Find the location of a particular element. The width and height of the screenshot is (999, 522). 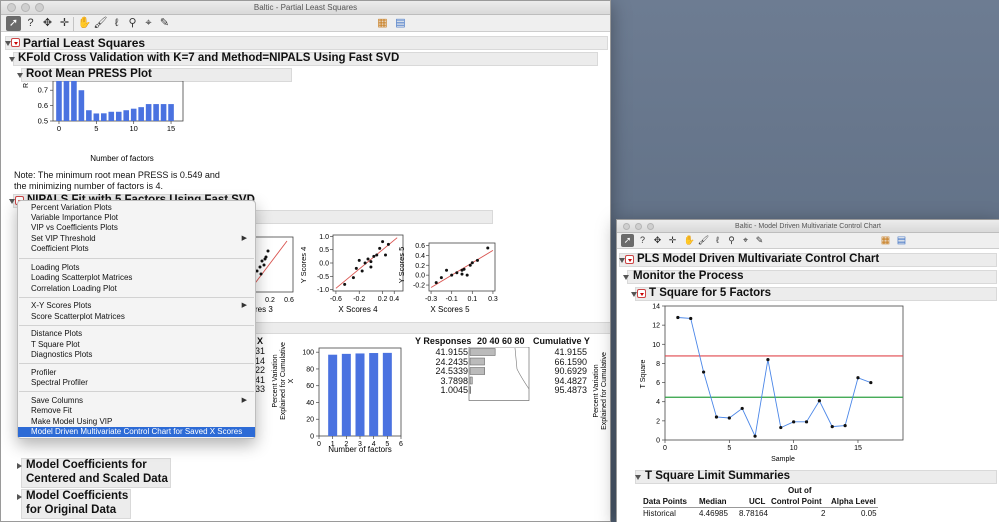

menu-item-spectral-profiler: Spectral Profiler is located at coordinates (136, 383).